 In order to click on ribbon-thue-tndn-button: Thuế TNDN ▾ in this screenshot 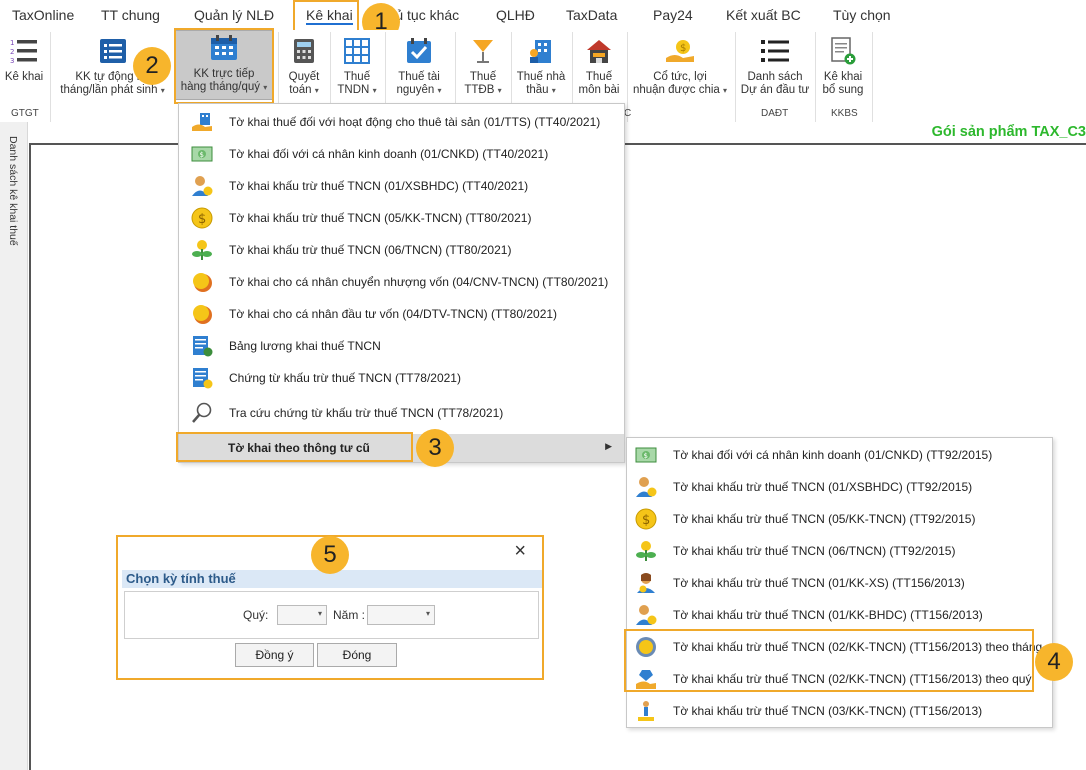, I will do `click(357, 74)`.